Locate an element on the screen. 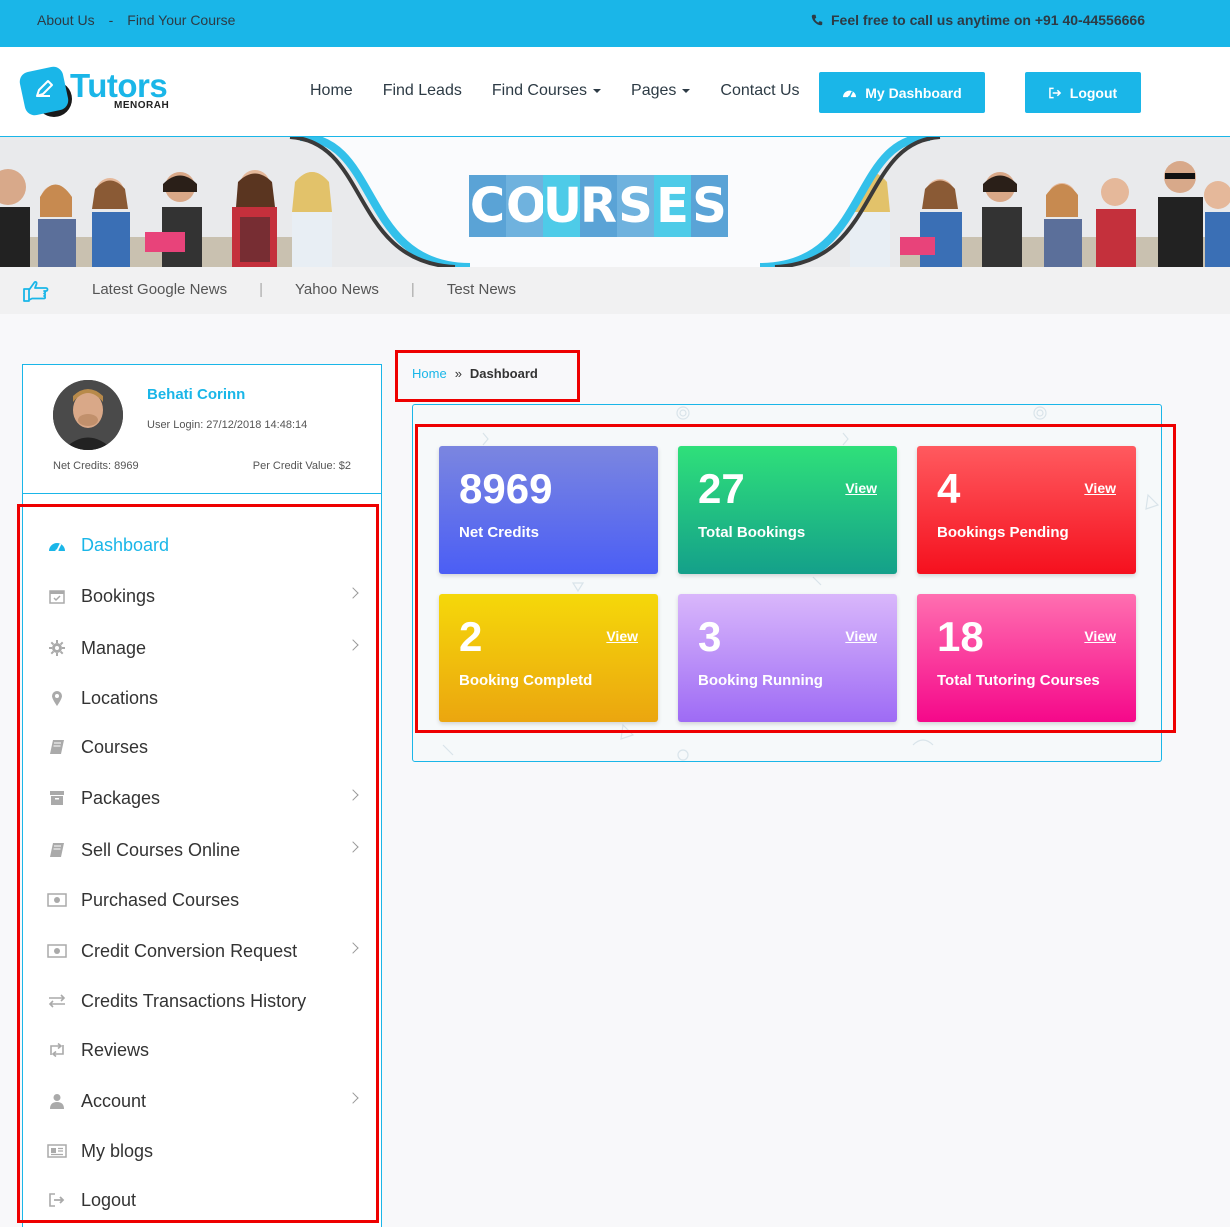 This screenshot has width=1230, height=1227. nav-pages-label: Pages is located at coordinates (654, 90).